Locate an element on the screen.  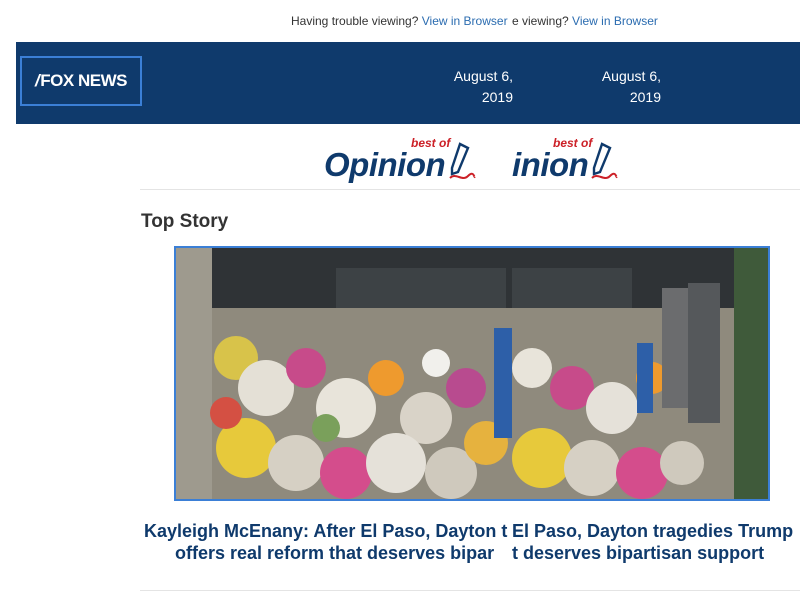
opinion-wordmark-duplicate: inion is located at coordinates (550, 164).